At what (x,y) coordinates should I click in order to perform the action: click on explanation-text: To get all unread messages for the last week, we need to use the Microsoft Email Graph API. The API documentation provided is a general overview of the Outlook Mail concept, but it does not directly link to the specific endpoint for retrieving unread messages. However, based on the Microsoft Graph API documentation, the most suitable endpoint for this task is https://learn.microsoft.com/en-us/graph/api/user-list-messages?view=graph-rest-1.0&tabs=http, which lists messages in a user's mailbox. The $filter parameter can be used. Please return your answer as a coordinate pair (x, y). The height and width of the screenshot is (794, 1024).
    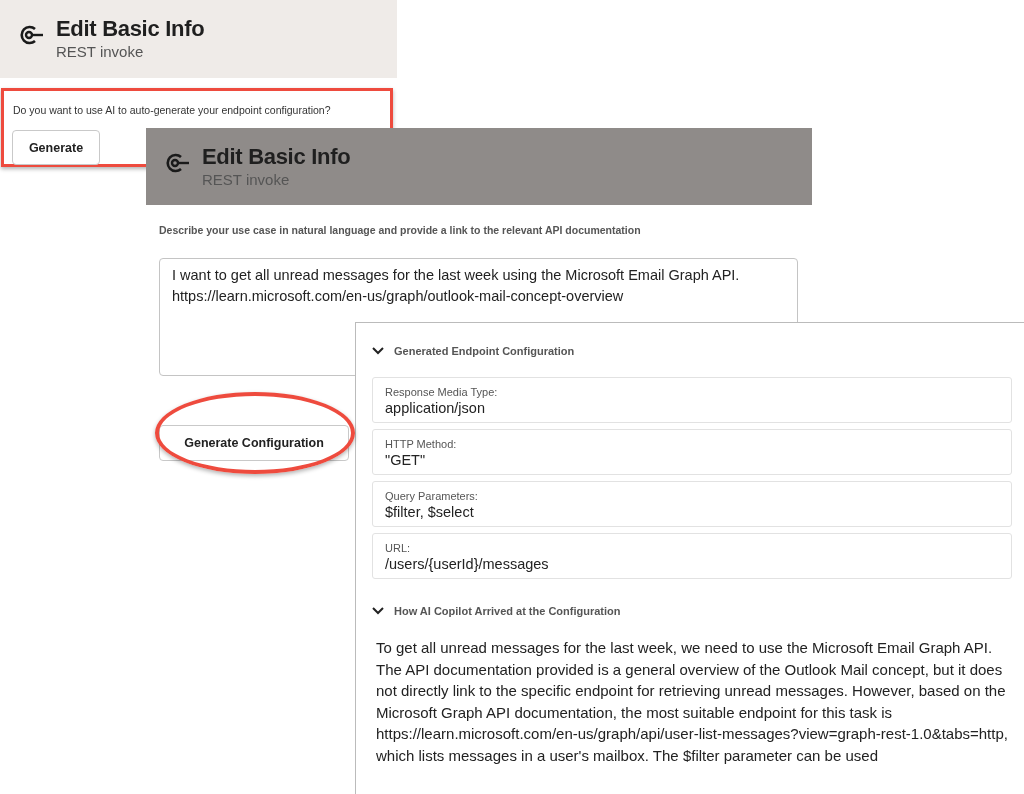
    Looking at the image, I should click on (692, 702).